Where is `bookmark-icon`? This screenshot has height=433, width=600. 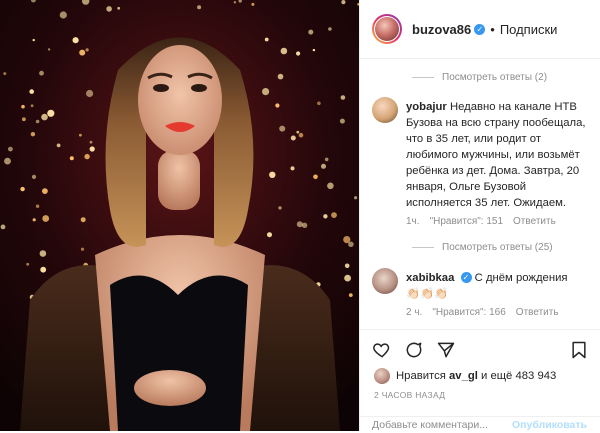 bookmark-icon is located at coordinates (579, 350).